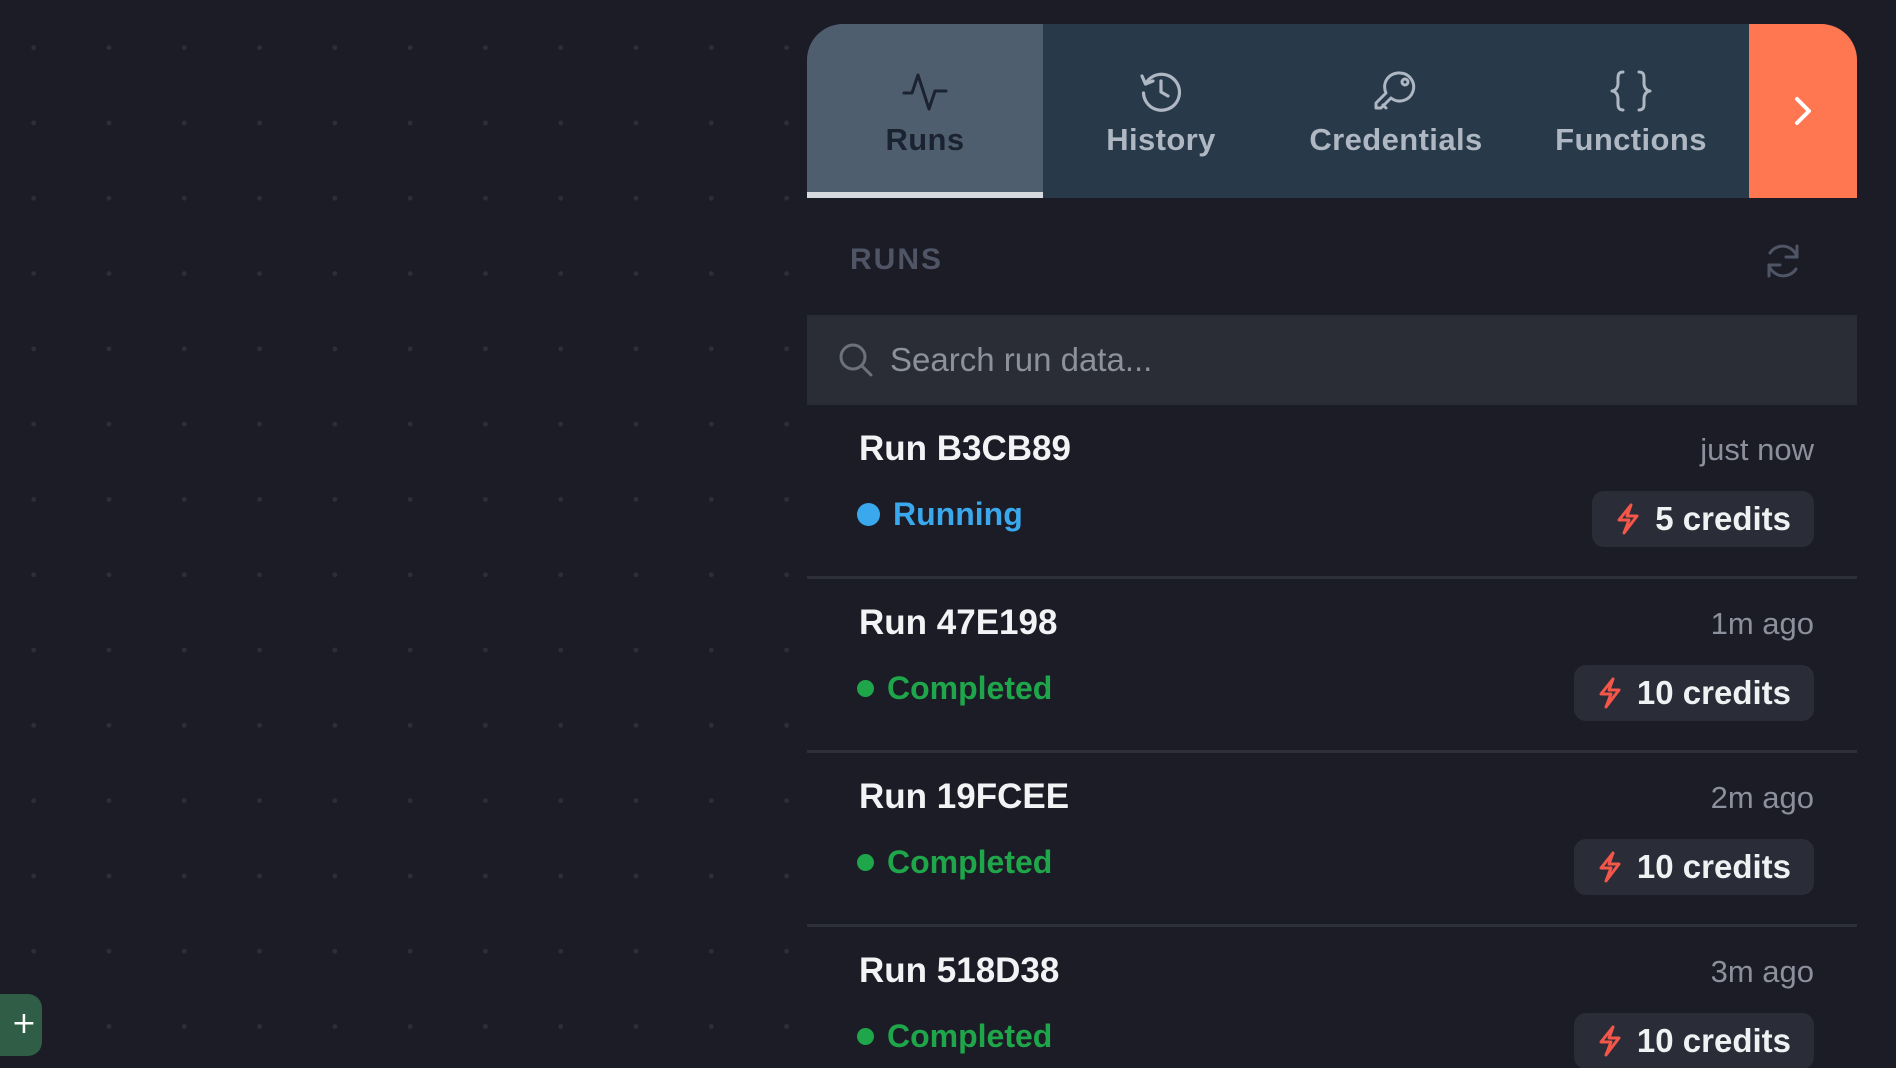 This screenshot has width=1896, height=1068. I want to click on key-icon, so click(1395, 90).